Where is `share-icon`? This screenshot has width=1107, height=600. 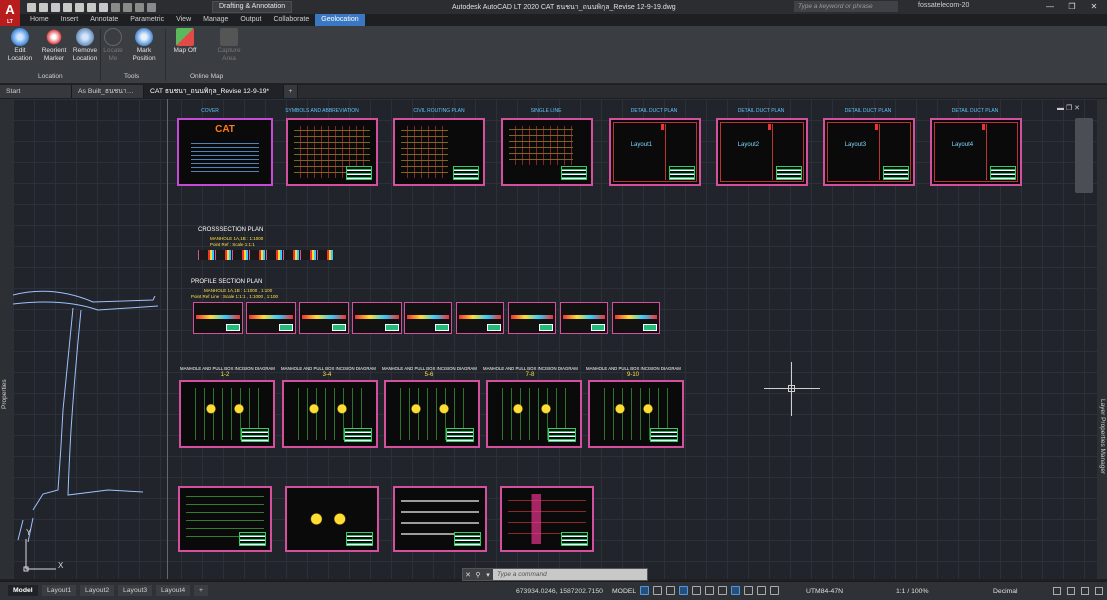
share-icon is located at coordinates (139, 7).